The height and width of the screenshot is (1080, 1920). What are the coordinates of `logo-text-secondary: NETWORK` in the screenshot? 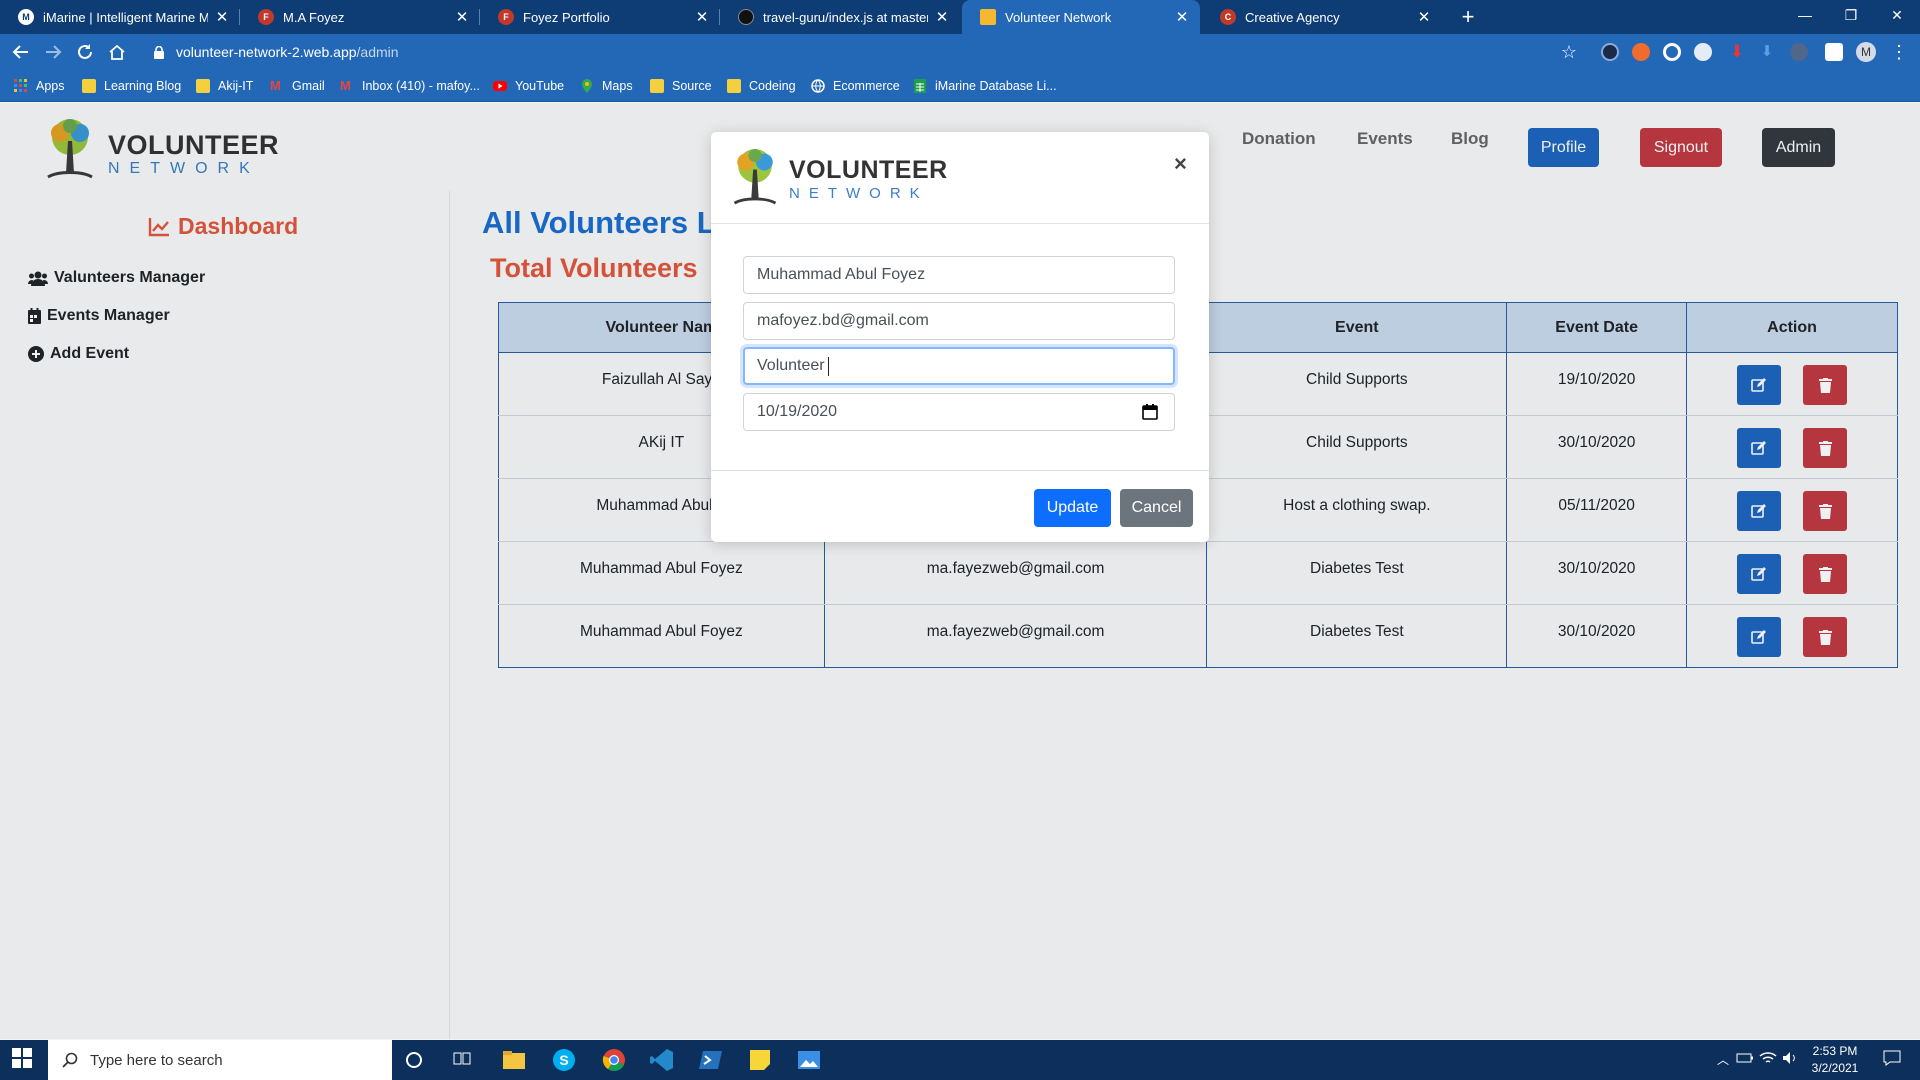 It's located at (859, 193).